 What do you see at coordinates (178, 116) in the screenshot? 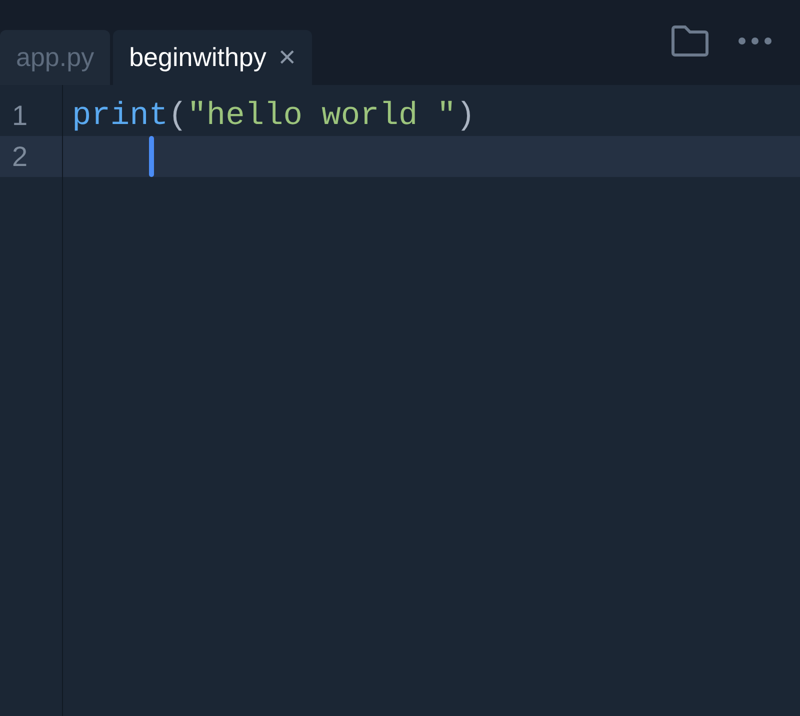
I see `code-token: (` at bounding box center [178, 116].